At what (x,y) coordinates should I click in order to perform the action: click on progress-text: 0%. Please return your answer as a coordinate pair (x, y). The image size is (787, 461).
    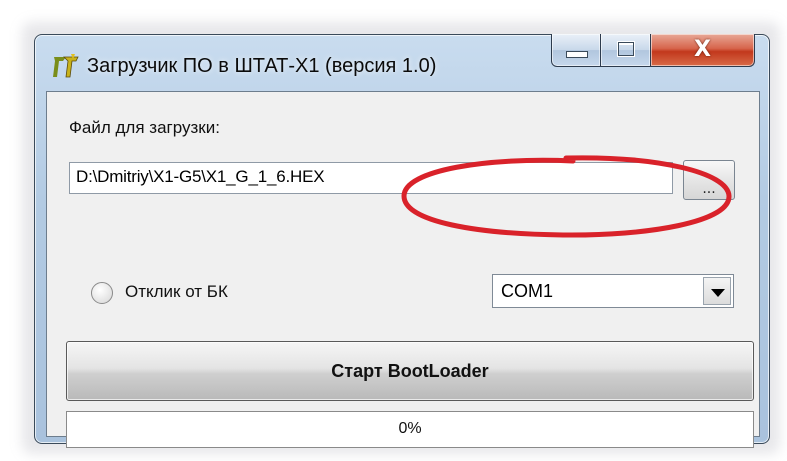
    Looking at the image, I should click on (410, 428).